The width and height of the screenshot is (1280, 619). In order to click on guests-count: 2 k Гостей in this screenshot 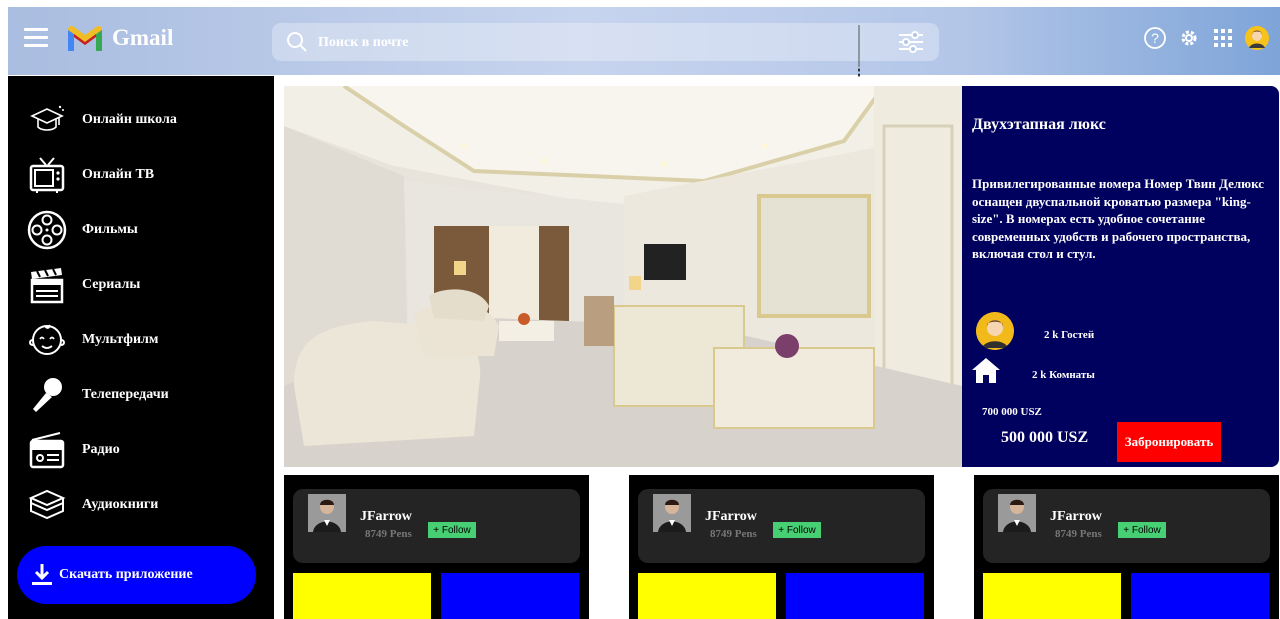, I will do `click(1069, 335)`.